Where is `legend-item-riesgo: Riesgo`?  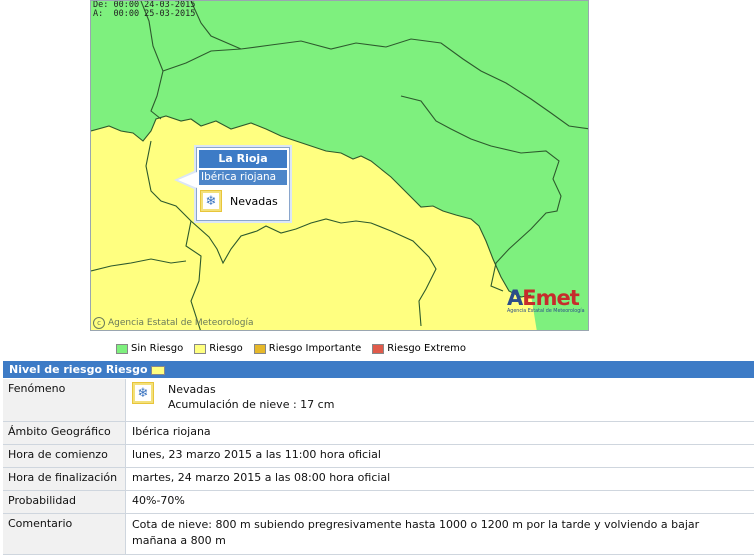 legend-item-riesgo: Riesgo is located at coordinates (218, 348).